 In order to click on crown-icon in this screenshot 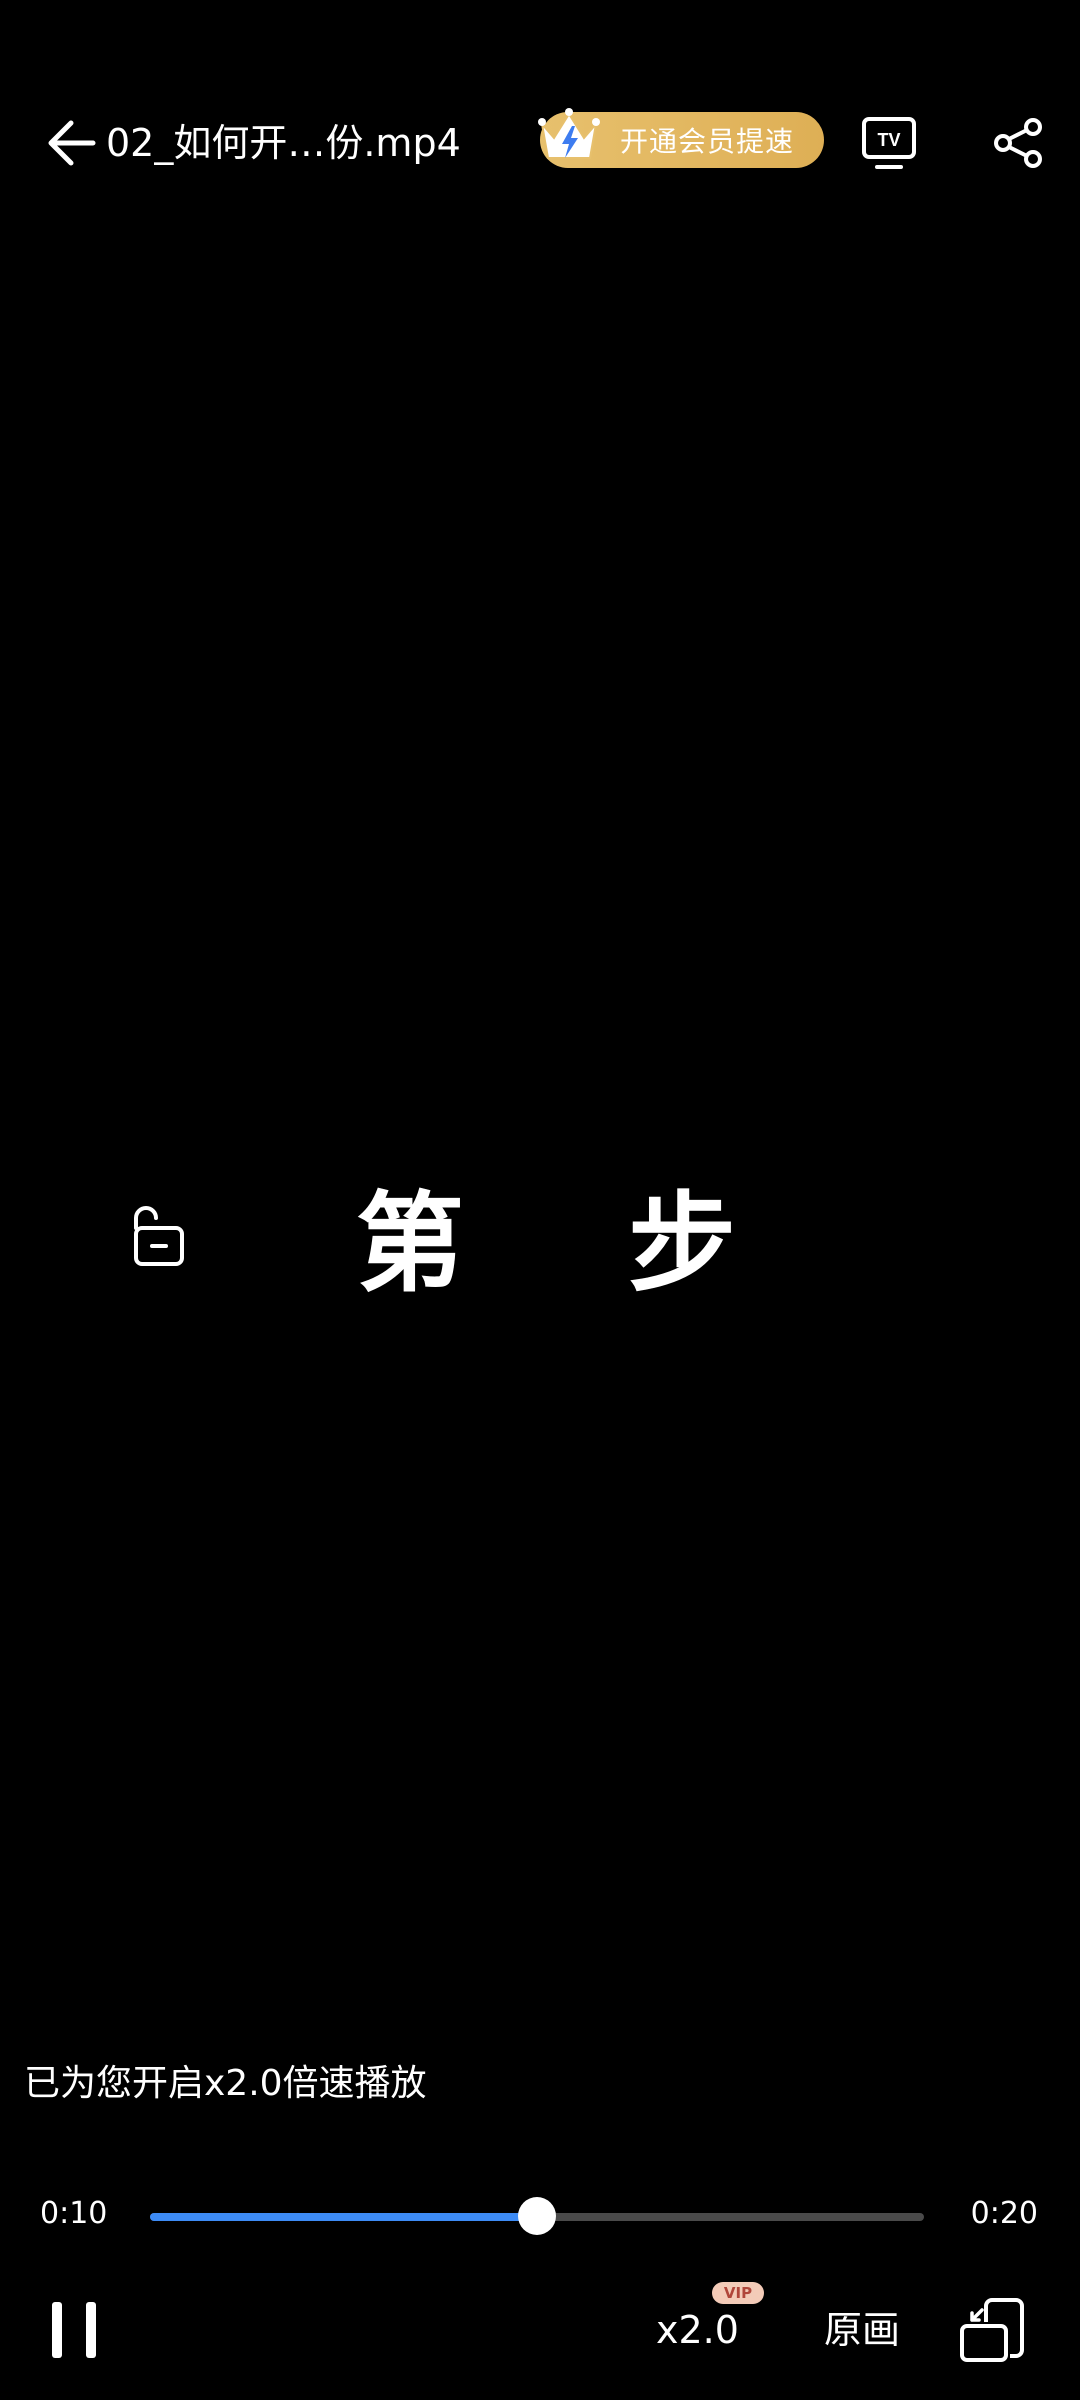, I will do `click(569, 137)`.